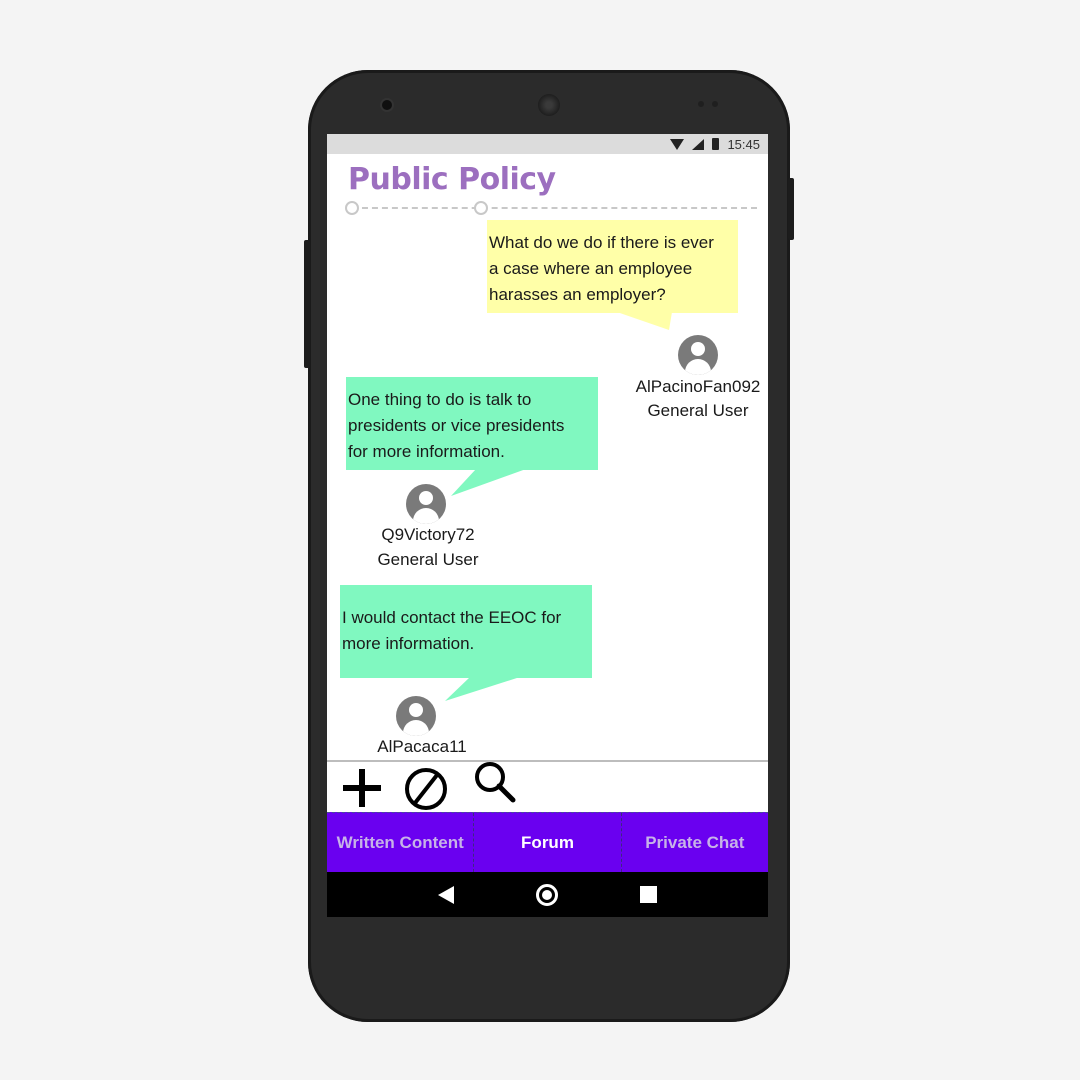 The image size is (1080, 1080). I want to click on search-button, so click(495, 782).